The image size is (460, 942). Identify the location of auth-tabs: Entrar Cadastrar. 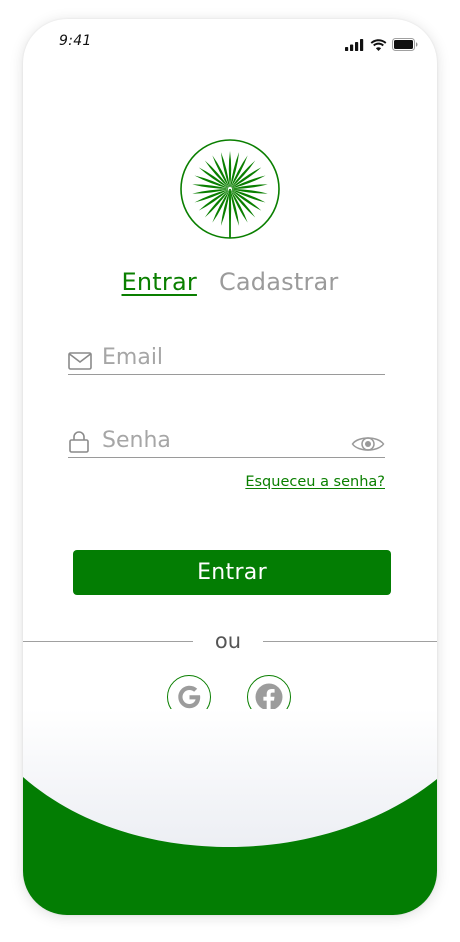
(230, 282).